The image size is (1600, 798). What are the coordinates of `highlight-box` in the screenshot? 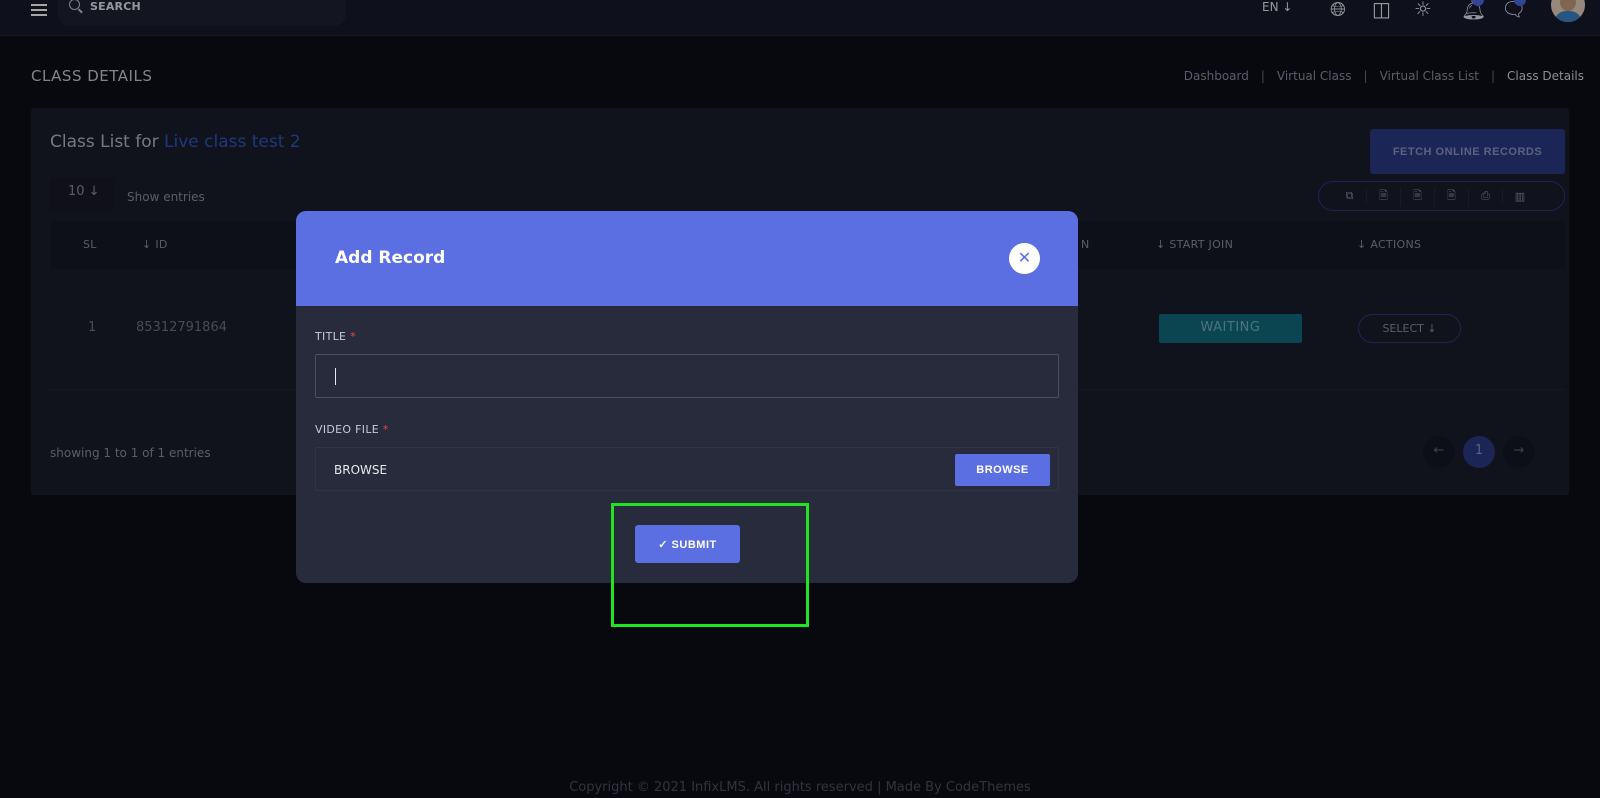 It's located at (710, 565).